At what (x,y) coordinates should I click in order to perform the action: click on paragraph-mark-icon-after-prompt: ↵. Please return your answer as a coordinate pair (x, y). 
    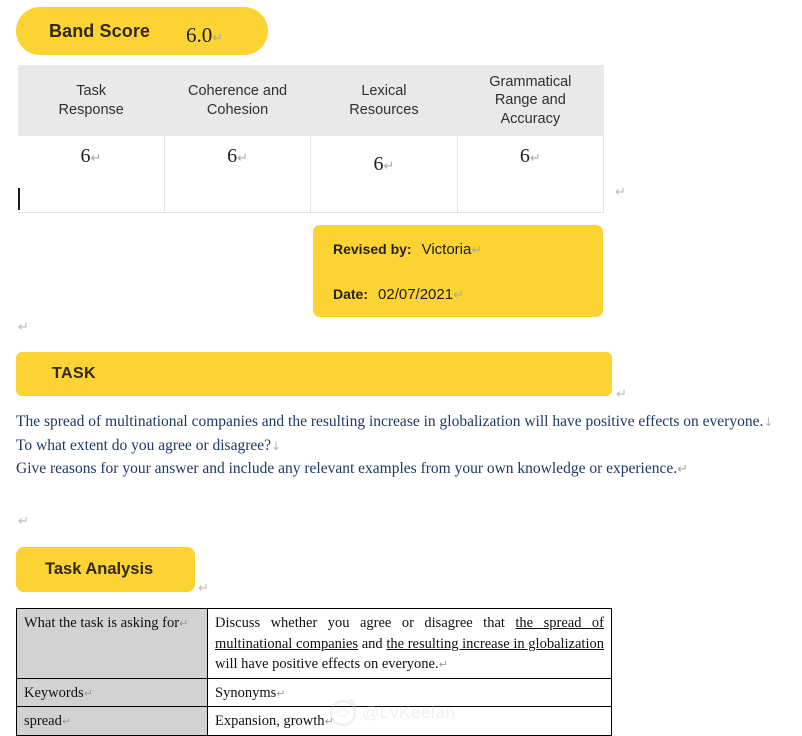
    Looking at the image, I should click on (23, 521).